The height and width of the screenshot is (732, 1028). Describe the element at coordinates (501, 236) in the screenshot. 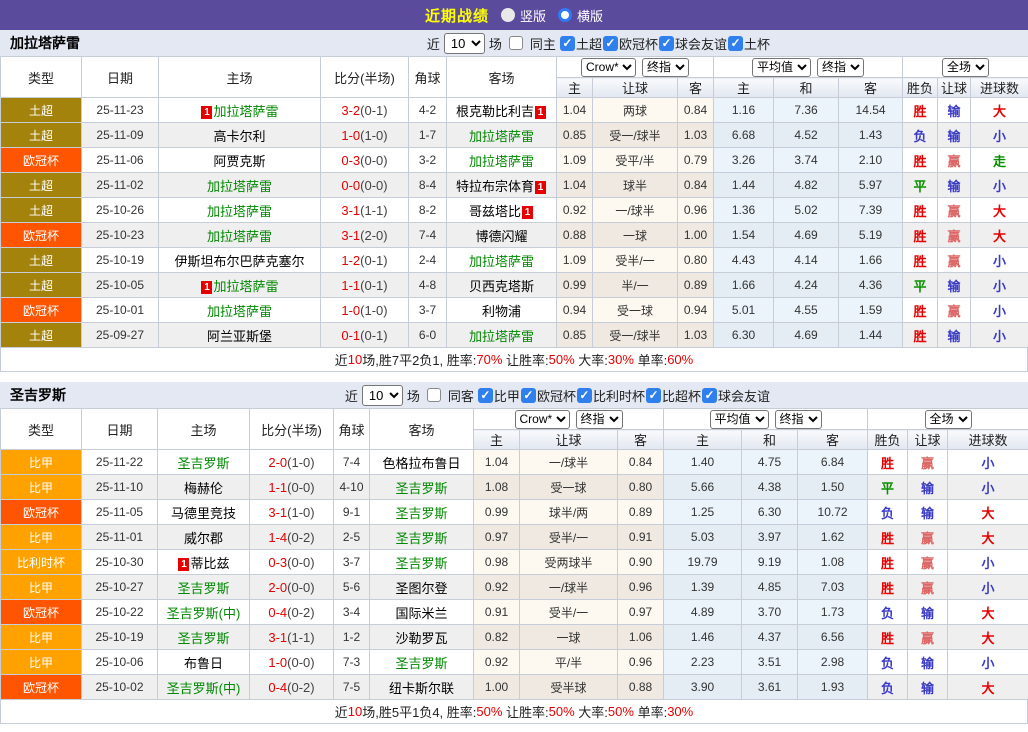

I see `away-team-name: 博德闪耀` at that location.